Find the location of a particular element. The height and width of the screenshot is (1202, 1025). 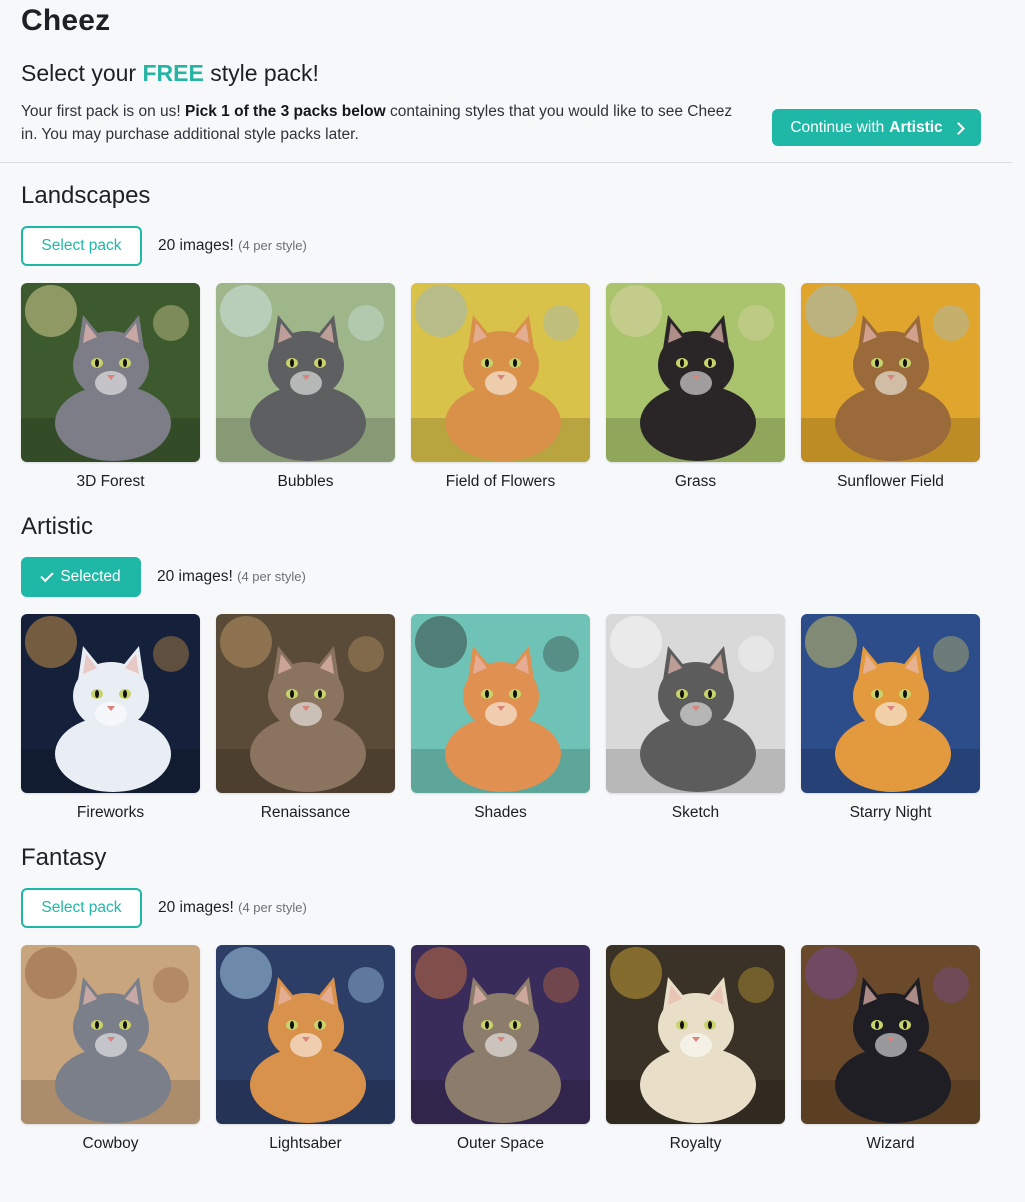

style-name: 3D Forest is located at coordinates (110, 481).